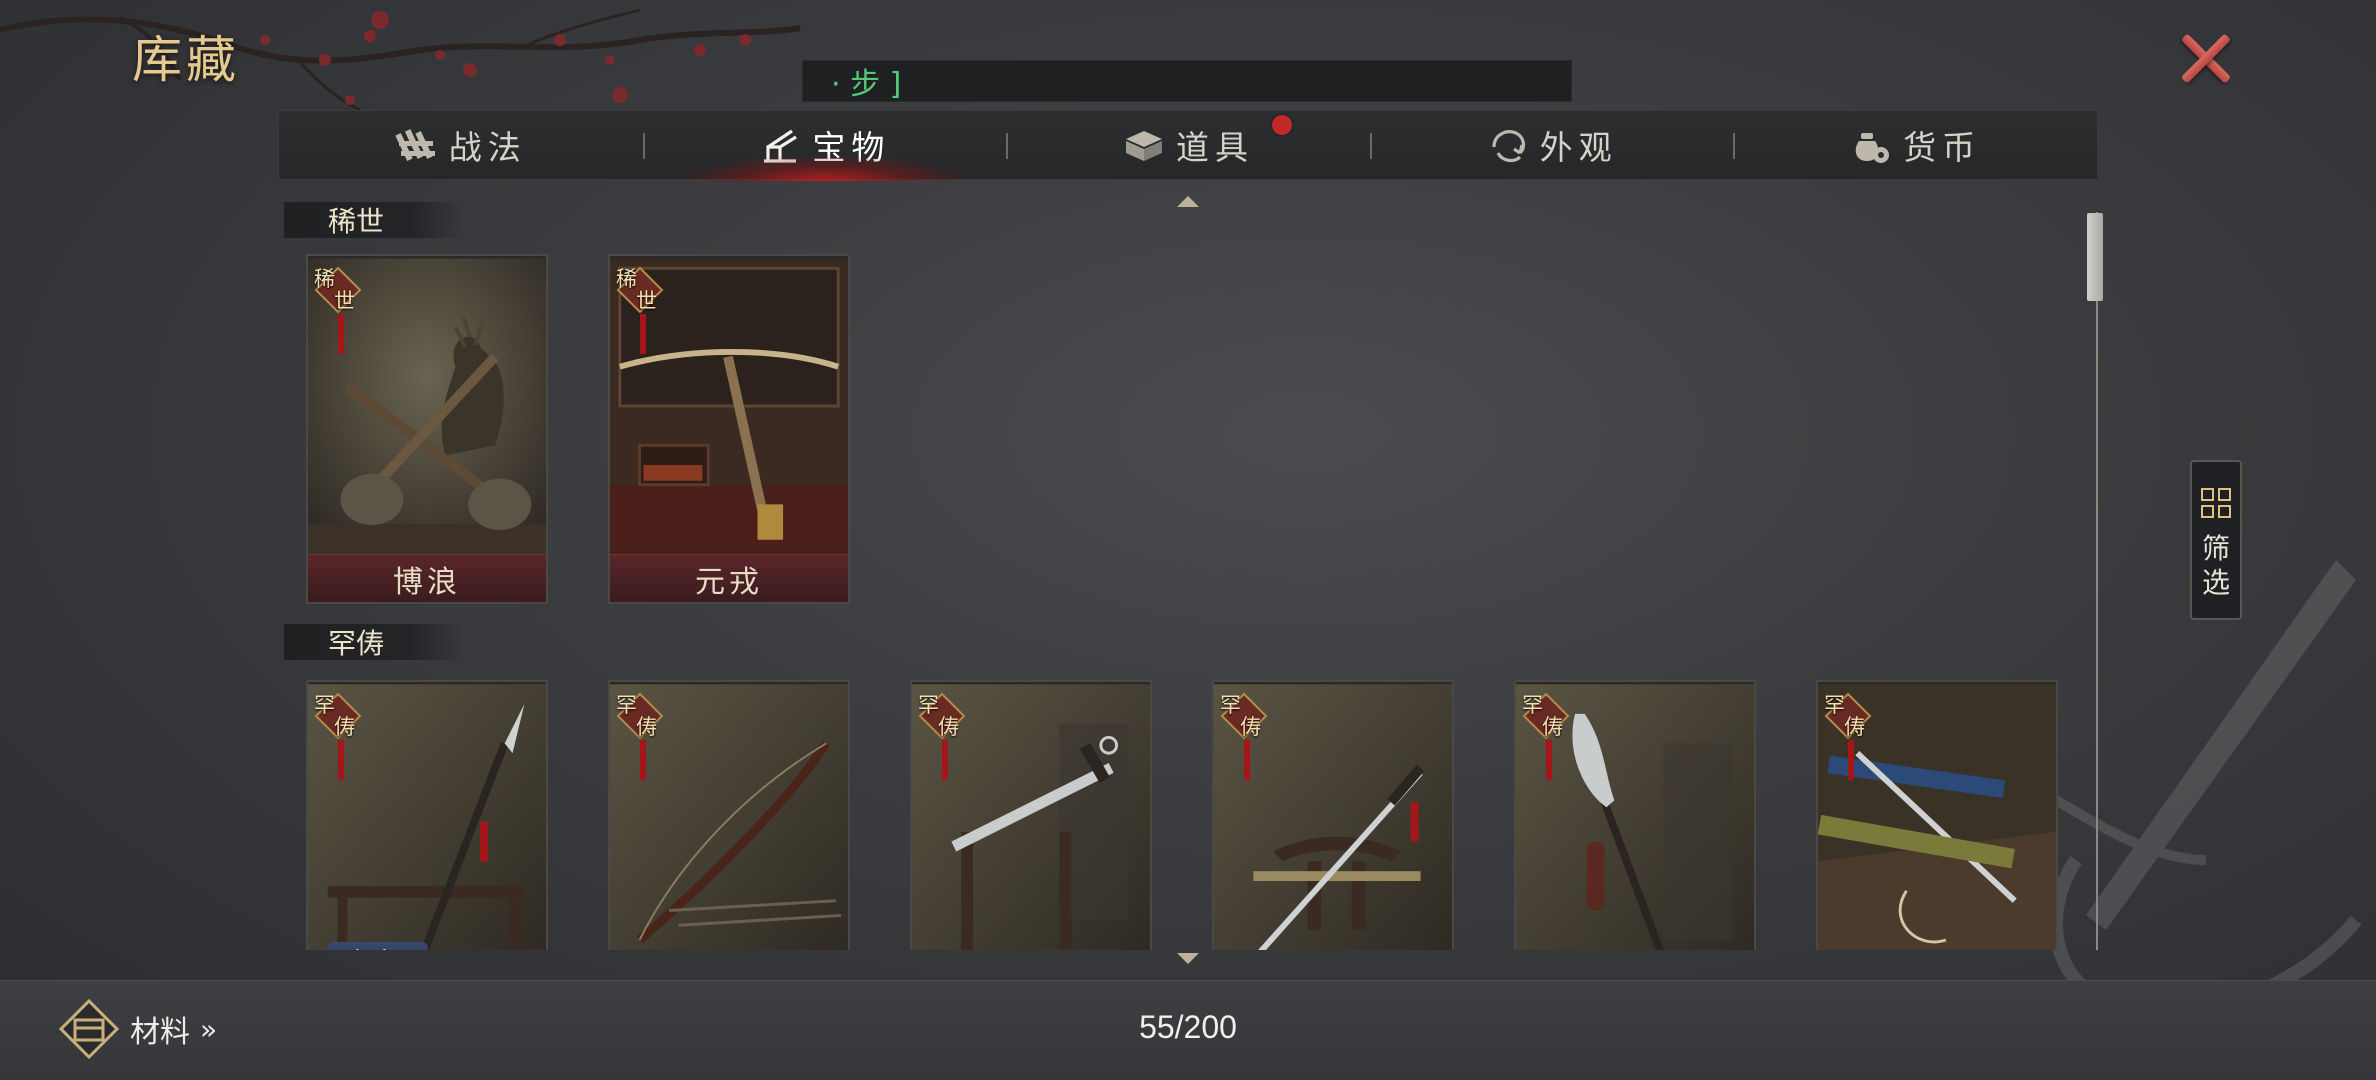  I want to click on materials-button: 材料 », so click(137, 1029).